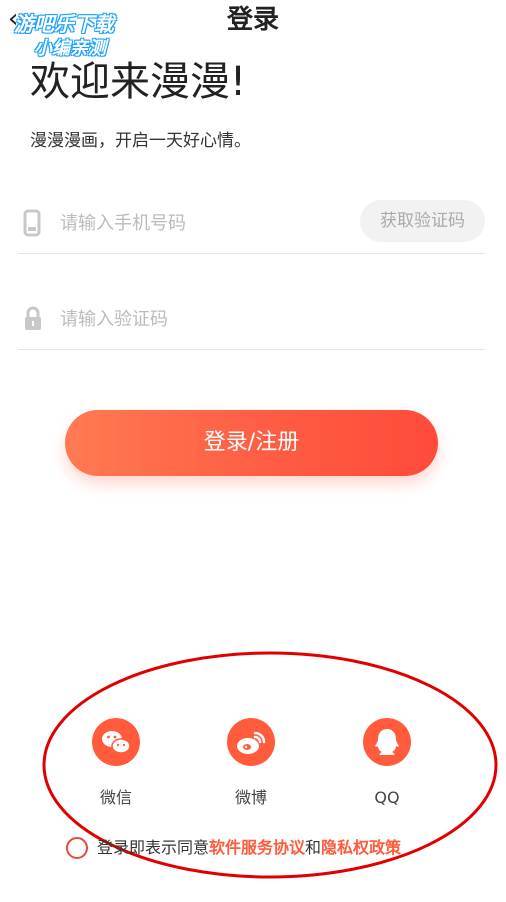 This screenshot has width=506, height=902. Describe the element at coordinates (387, 742) in the screenshot. I see `qq-icon` at that location.